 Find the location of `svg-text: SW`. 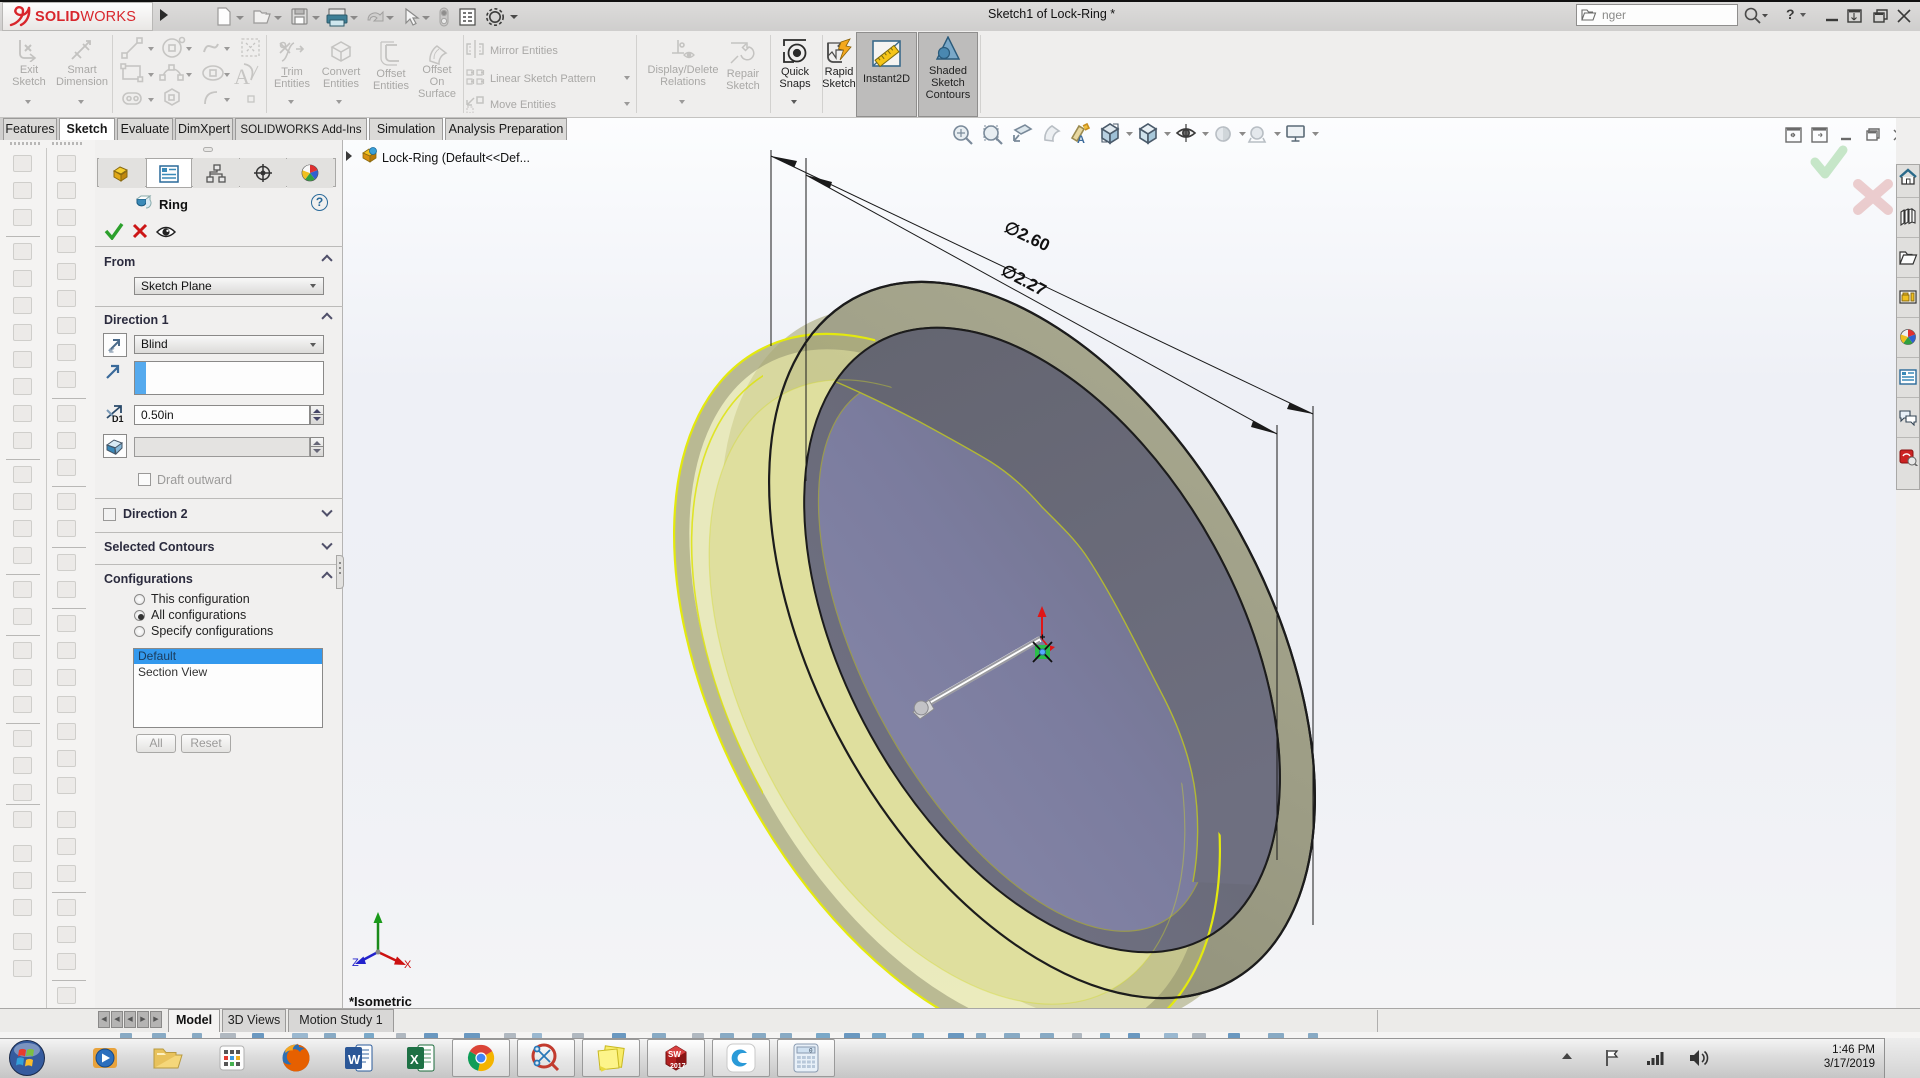

svg-text: SW is located at coordinates (674, 1054).